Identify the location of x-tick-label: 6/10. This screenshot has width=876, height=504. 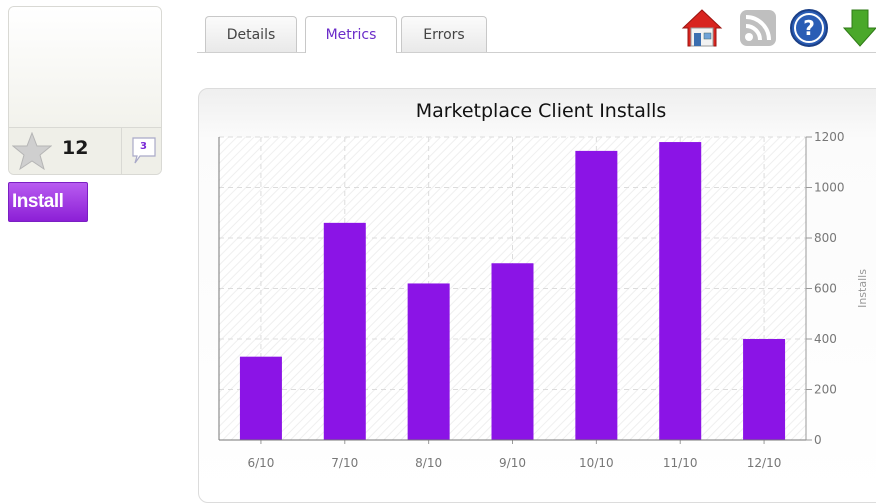
(260, 463).